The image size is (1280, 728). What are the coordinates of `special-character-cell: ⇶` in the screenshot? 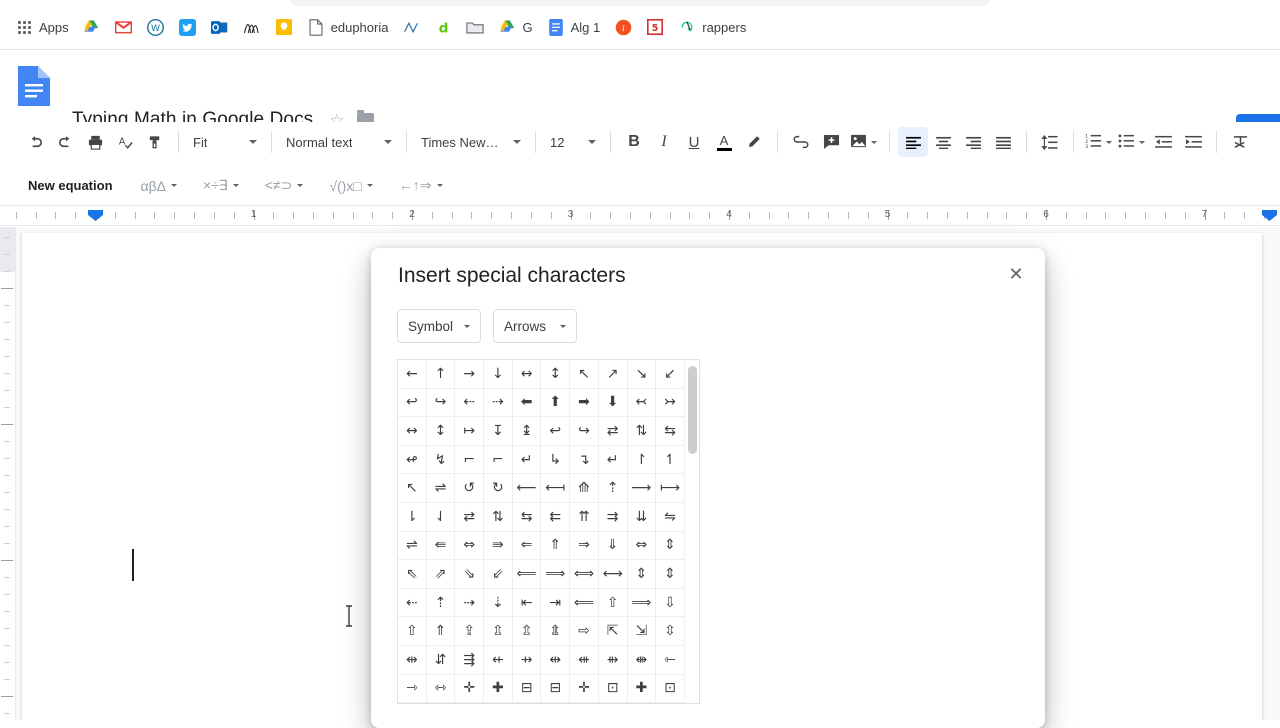 It's located at (470, 660).